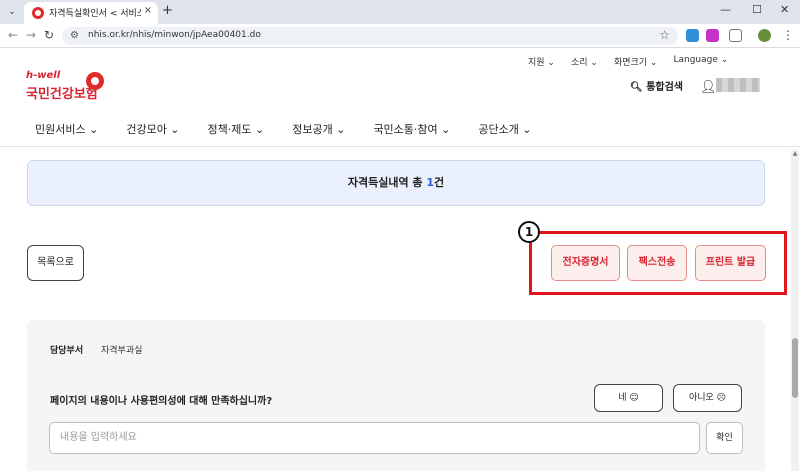 This screenshot has width=800, height=471. What do you see at coordinates (318, 129) in the screenshot?
I see `gnb-item-info-disclosure: 정보공개 ⌄` at bounding box center [318, 129].